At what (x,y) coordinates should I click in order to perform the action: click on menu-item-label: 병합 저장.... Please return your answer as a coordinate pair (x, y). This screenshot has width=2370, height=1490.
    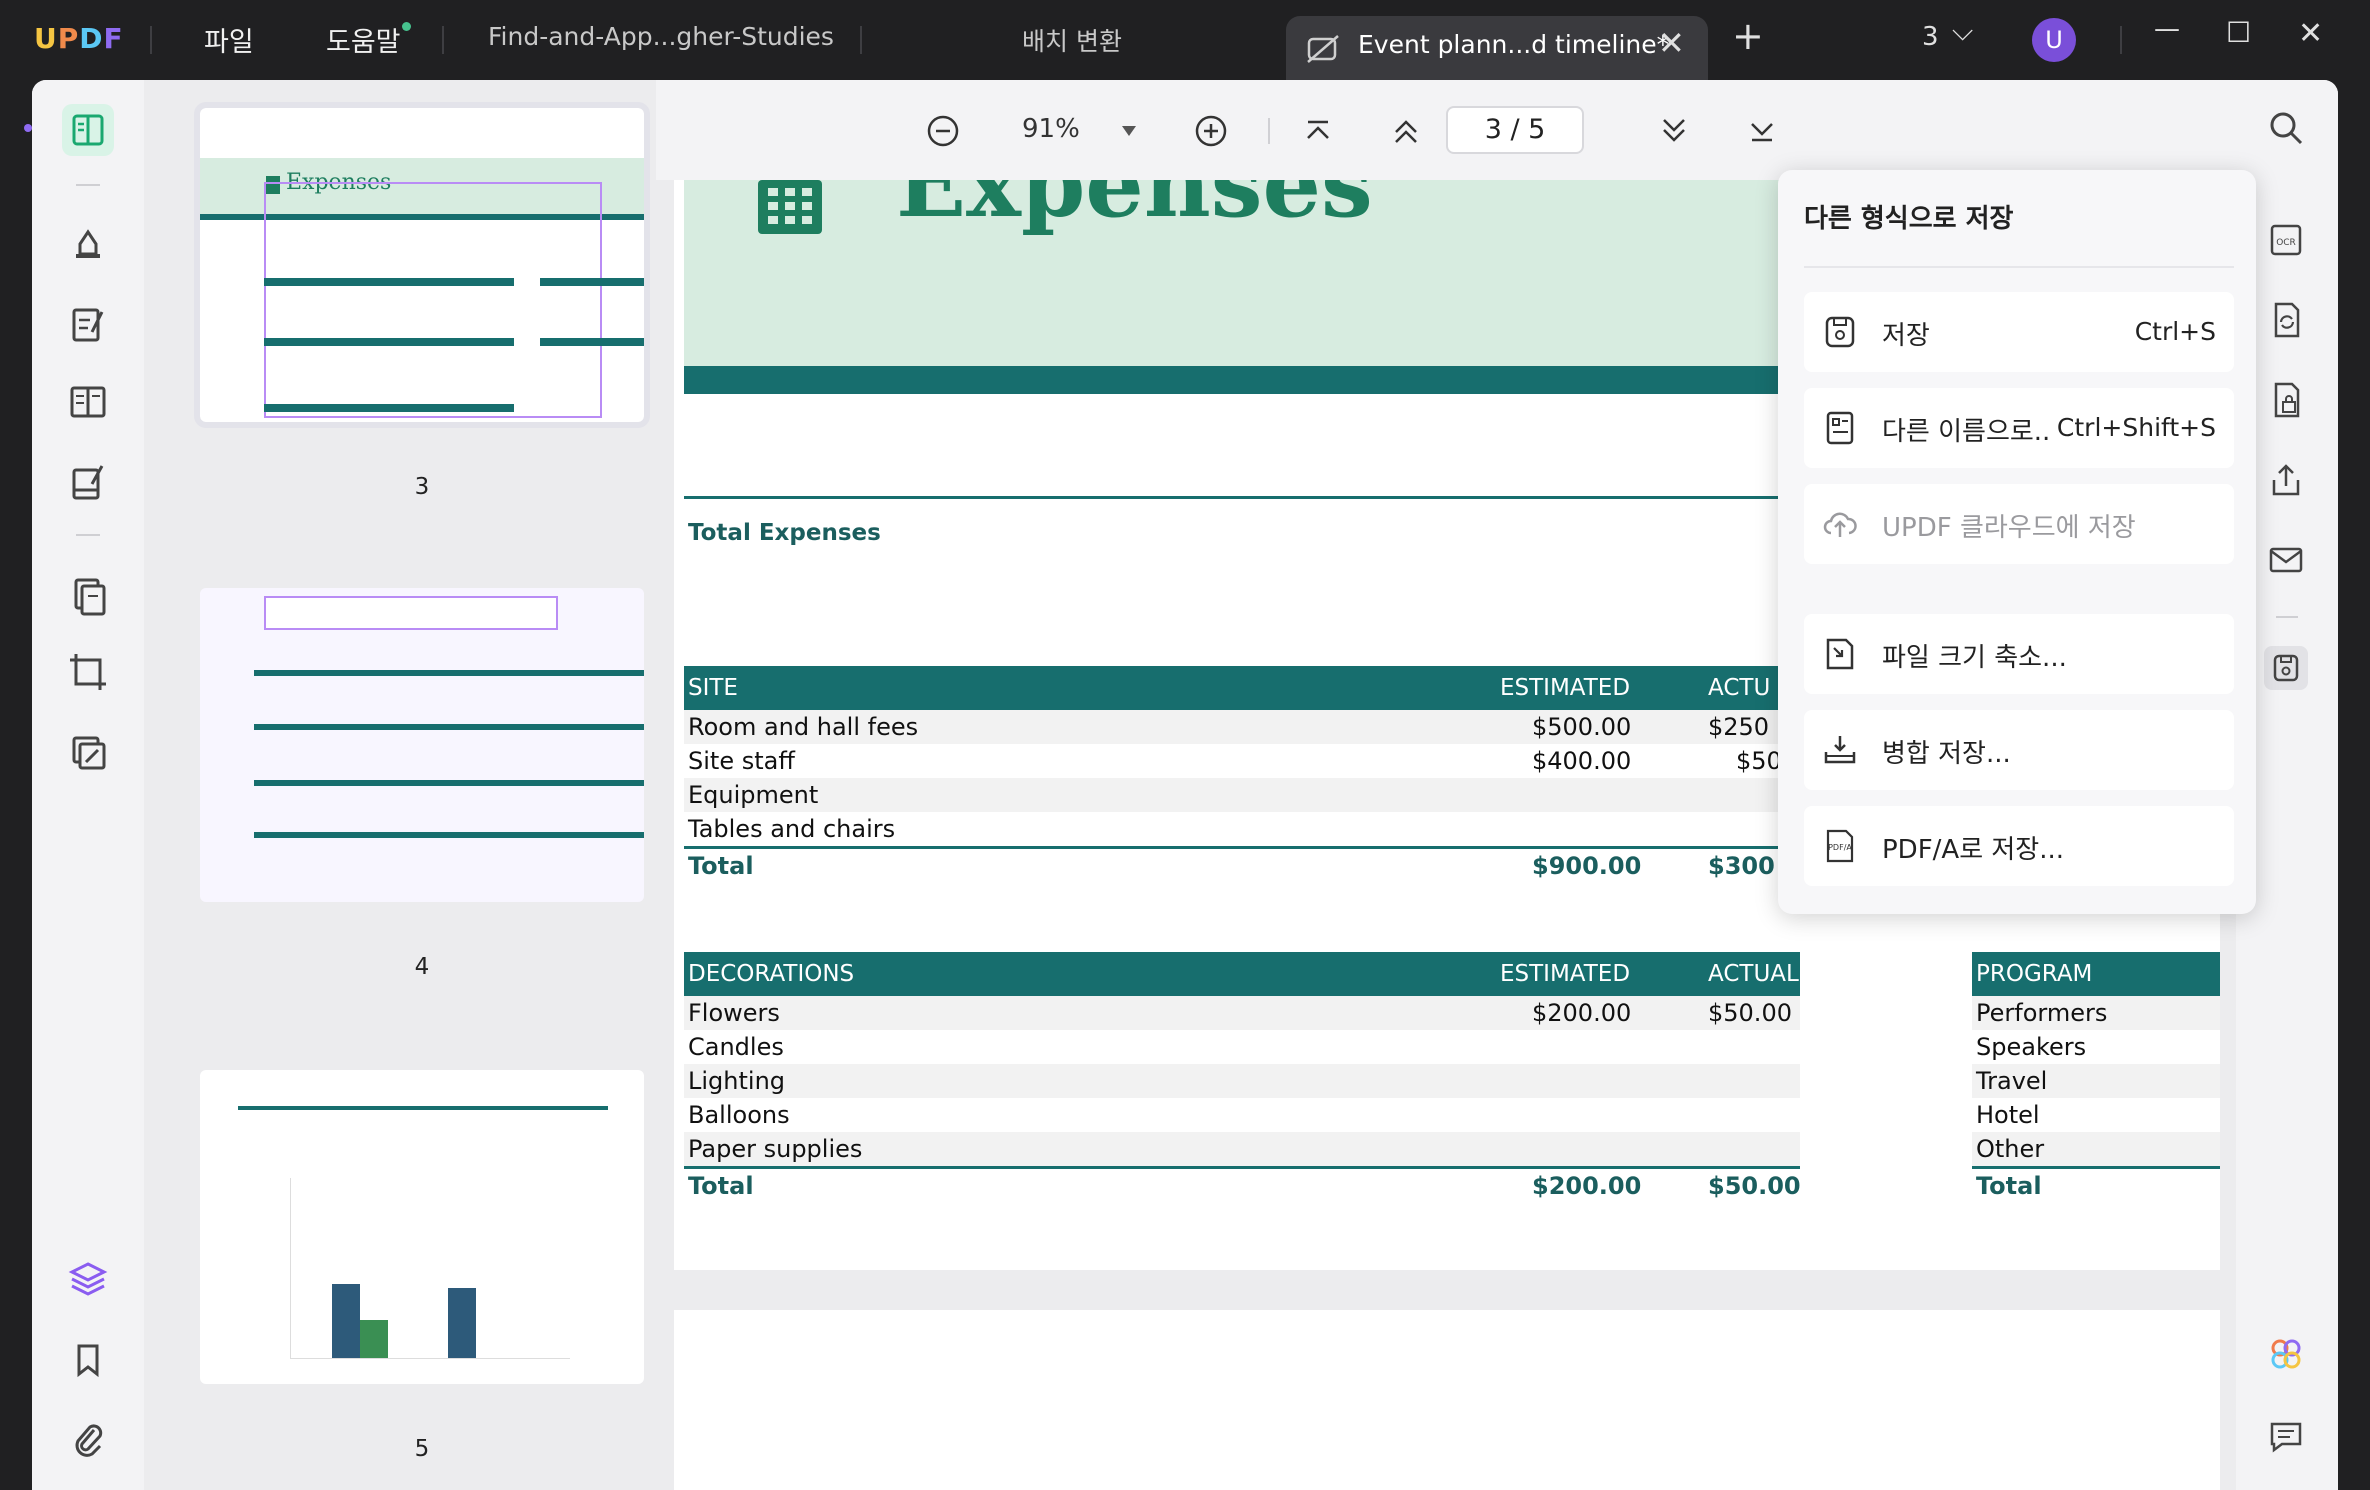
    Looking at the image, I should click on (1946, 754).